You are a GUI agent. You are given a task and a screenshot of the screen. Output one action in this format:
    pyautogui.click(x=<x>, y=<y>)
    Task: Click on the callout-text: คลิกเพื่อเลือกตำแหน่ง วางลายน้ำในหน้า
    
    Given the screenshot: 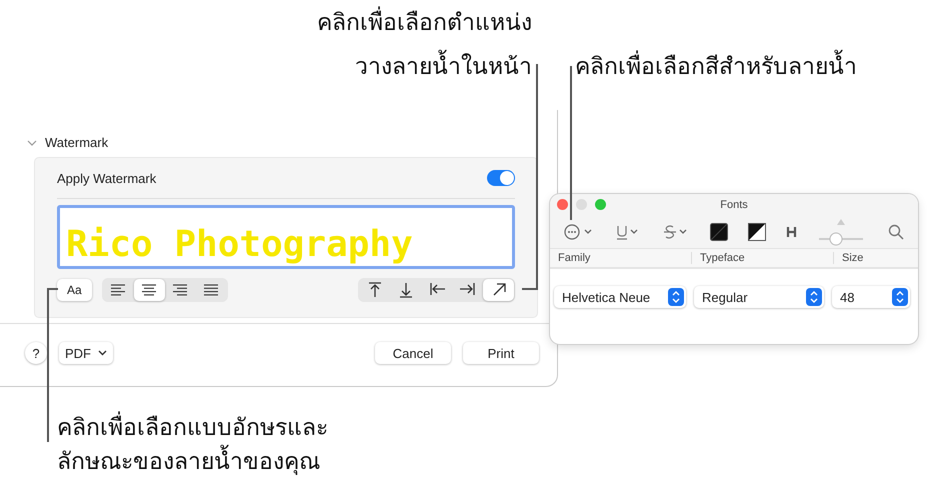 What is the action you would take?
    pyautogui.click(x=424, y=44)
    